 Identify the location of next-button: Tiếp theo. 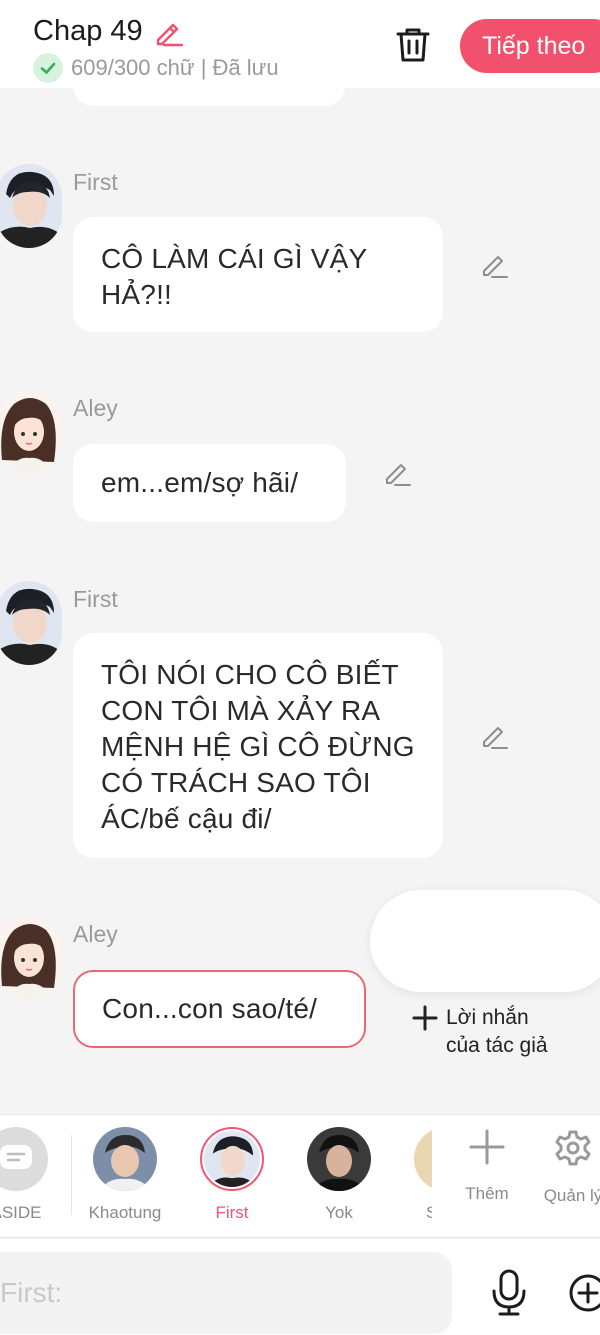
(530, 46).